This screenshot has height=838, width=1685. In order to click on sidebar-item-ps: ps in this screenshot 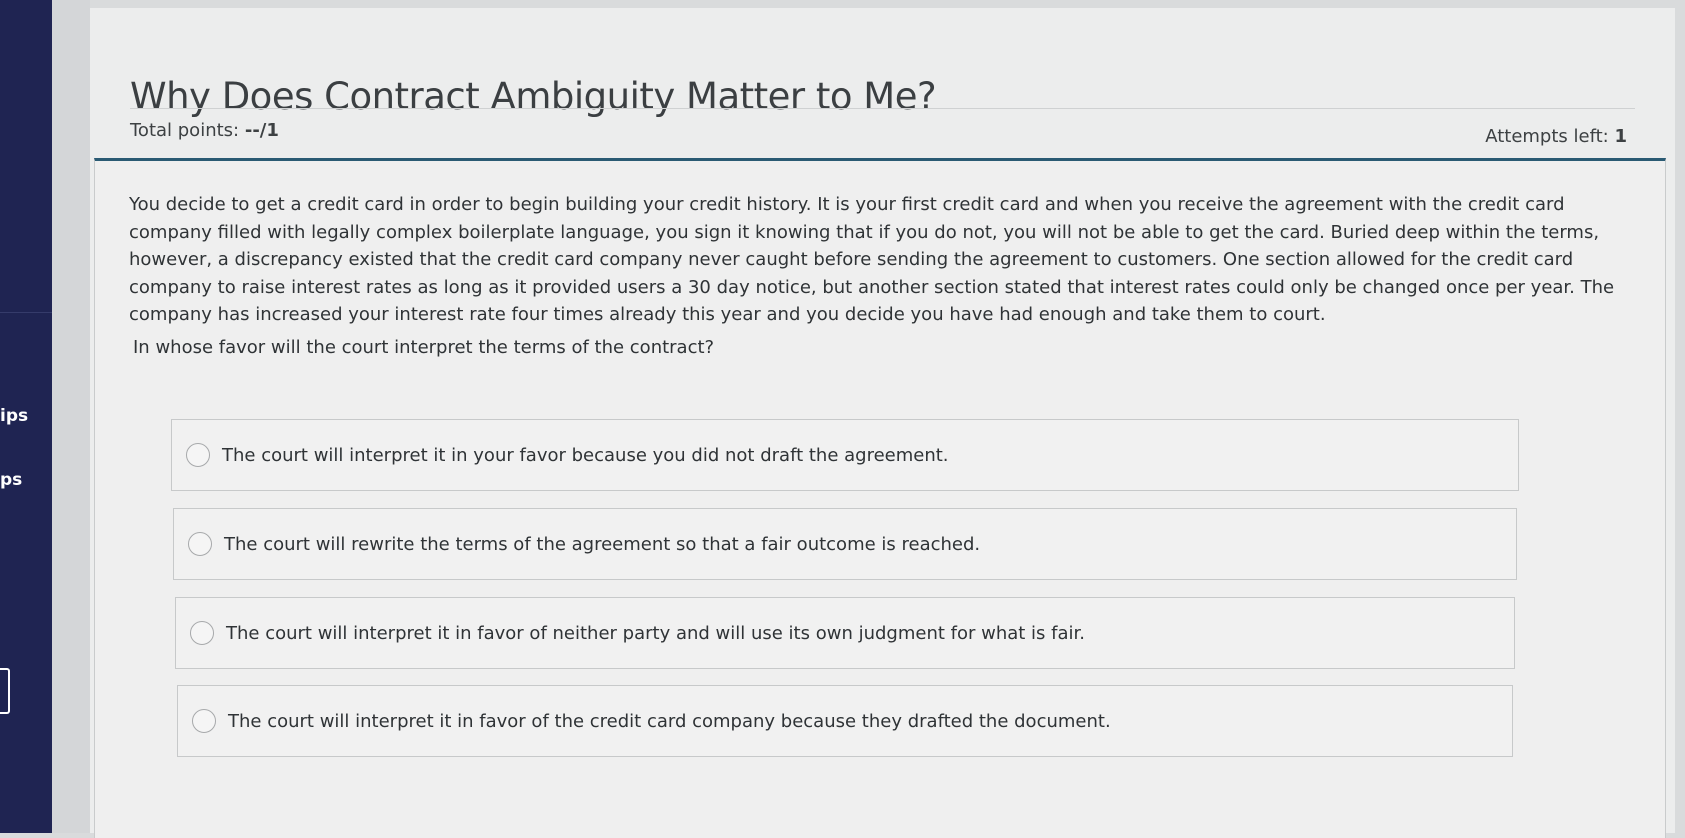, I will do `click(11, 480)`.